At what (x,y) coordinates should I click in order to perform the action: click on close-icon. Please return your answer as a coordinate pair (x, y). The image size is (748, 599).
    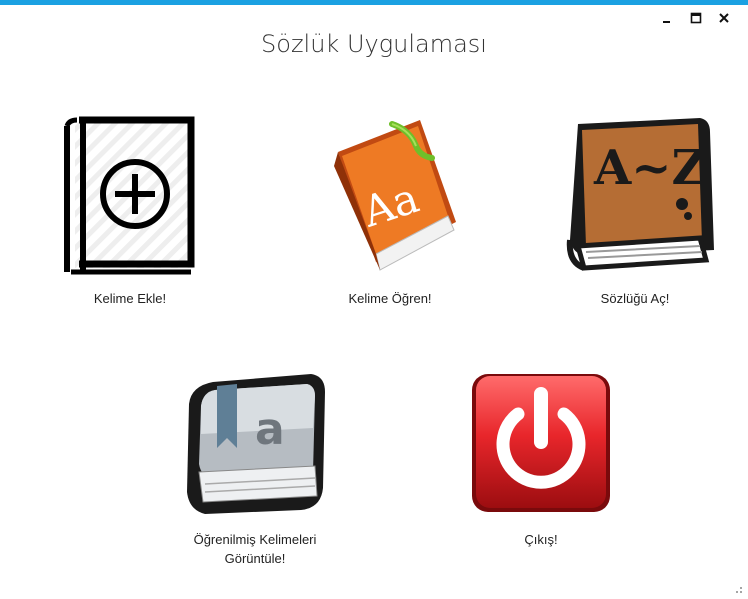
    Looking at the image, I should click on (724, 18).